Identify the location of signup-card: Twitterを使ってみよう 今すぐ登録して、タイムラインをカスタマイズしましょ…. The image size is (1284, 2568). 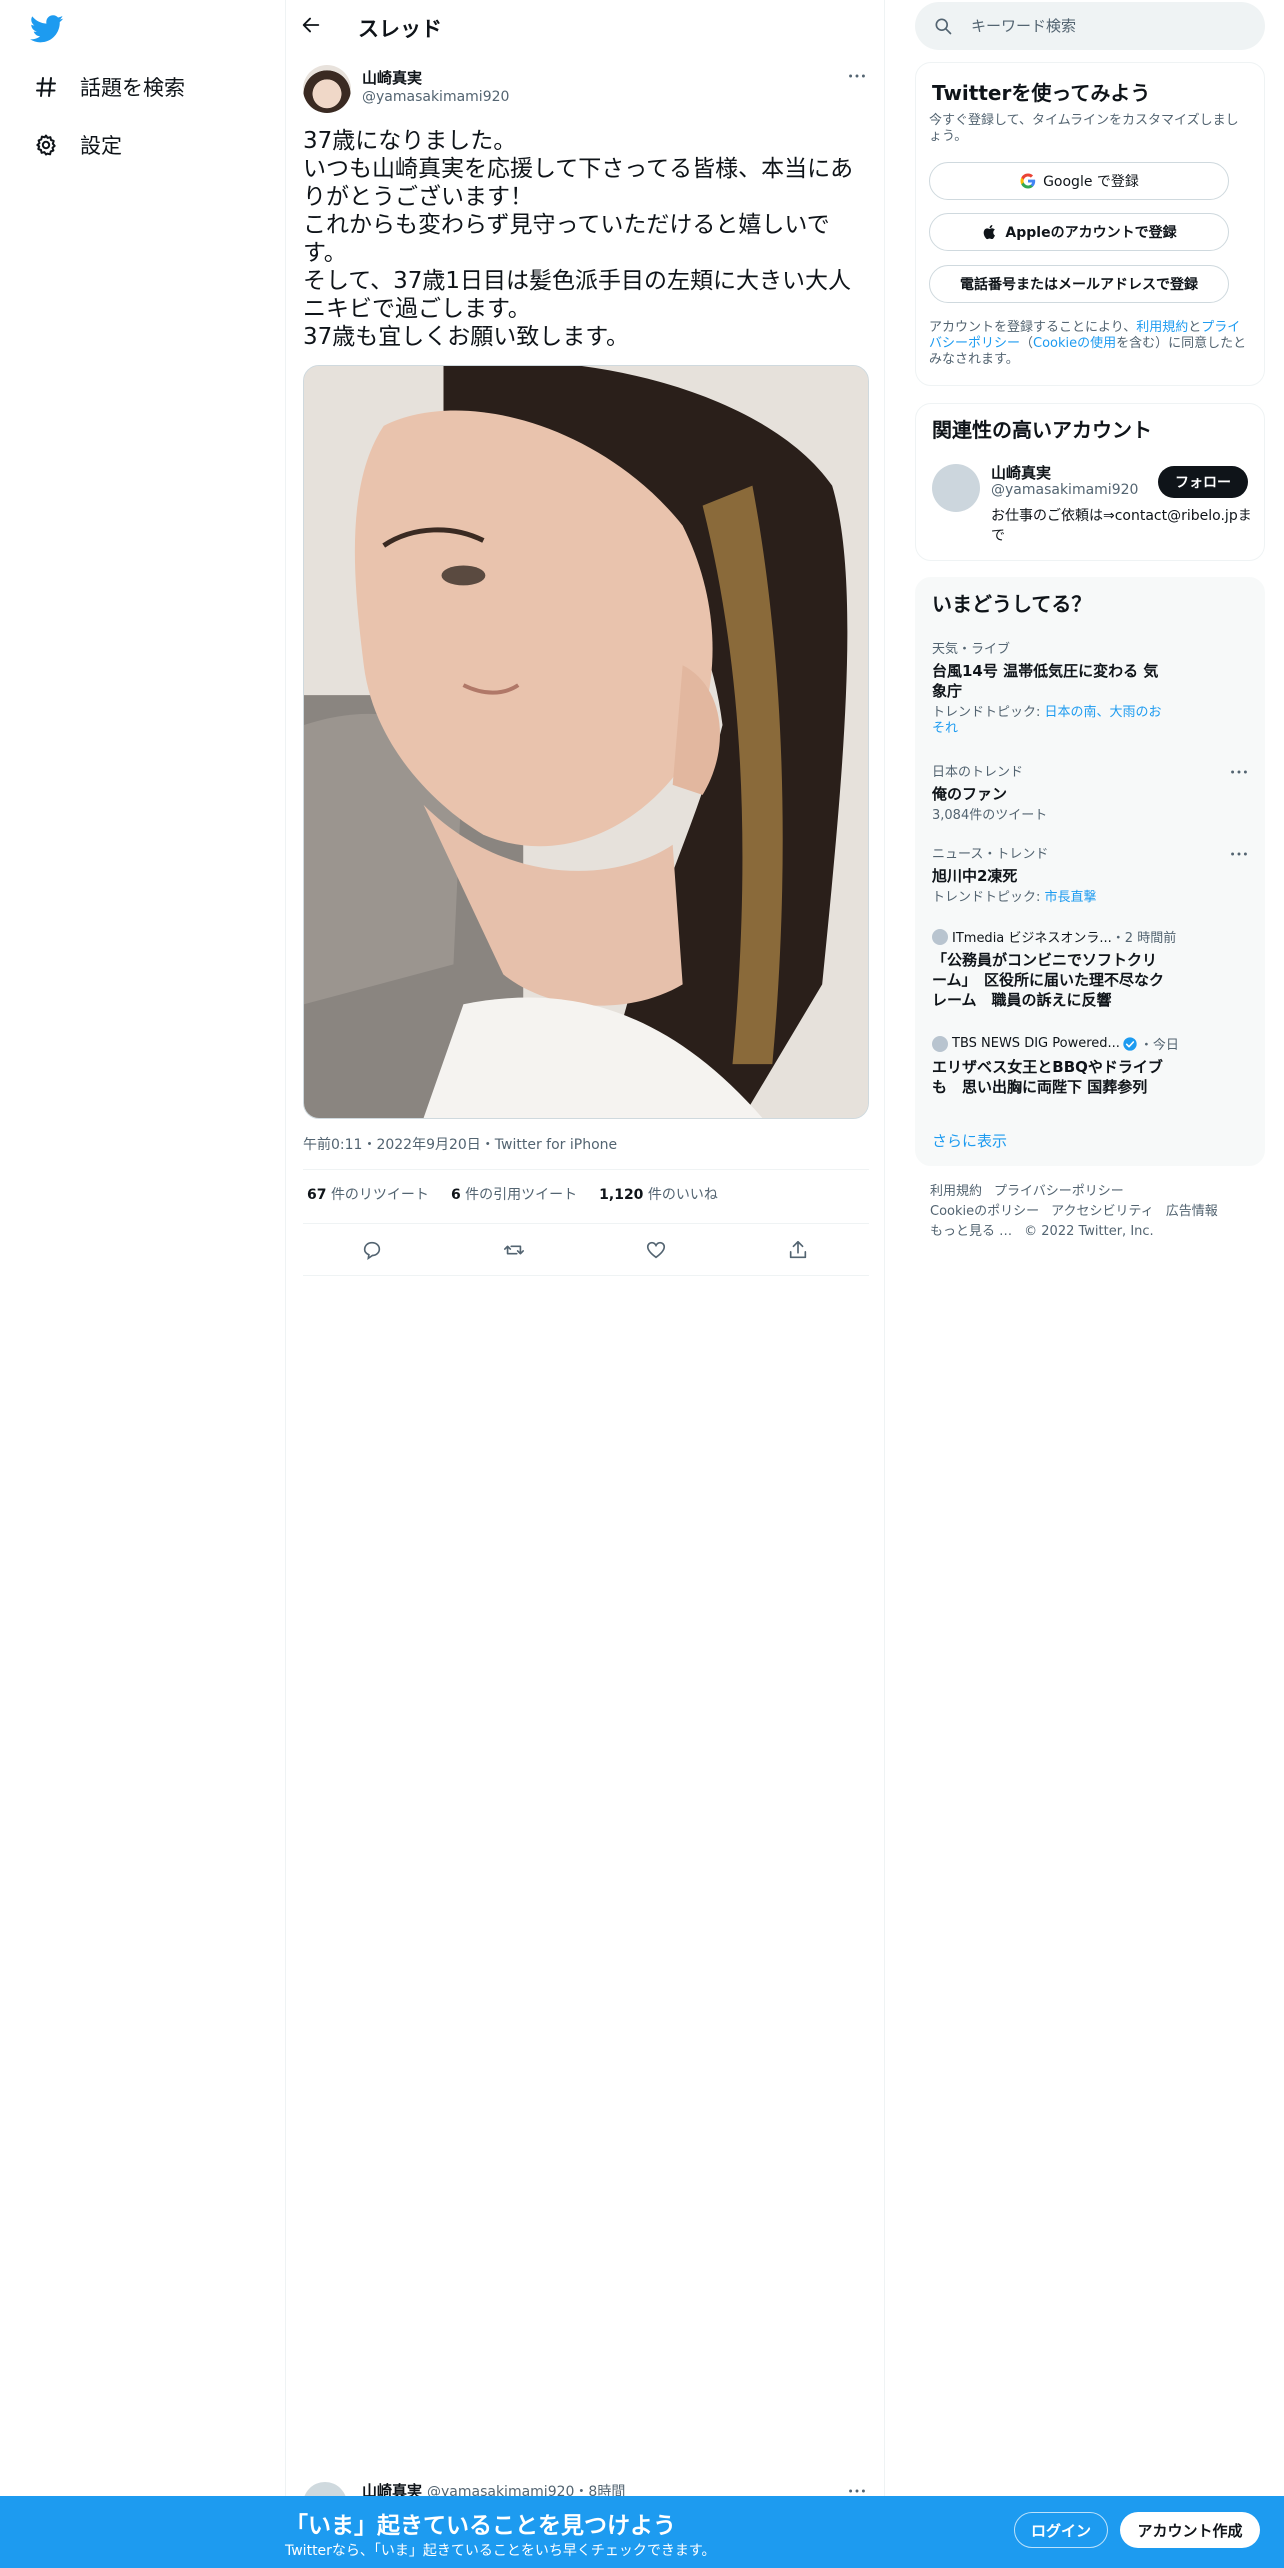
(1090, 224).